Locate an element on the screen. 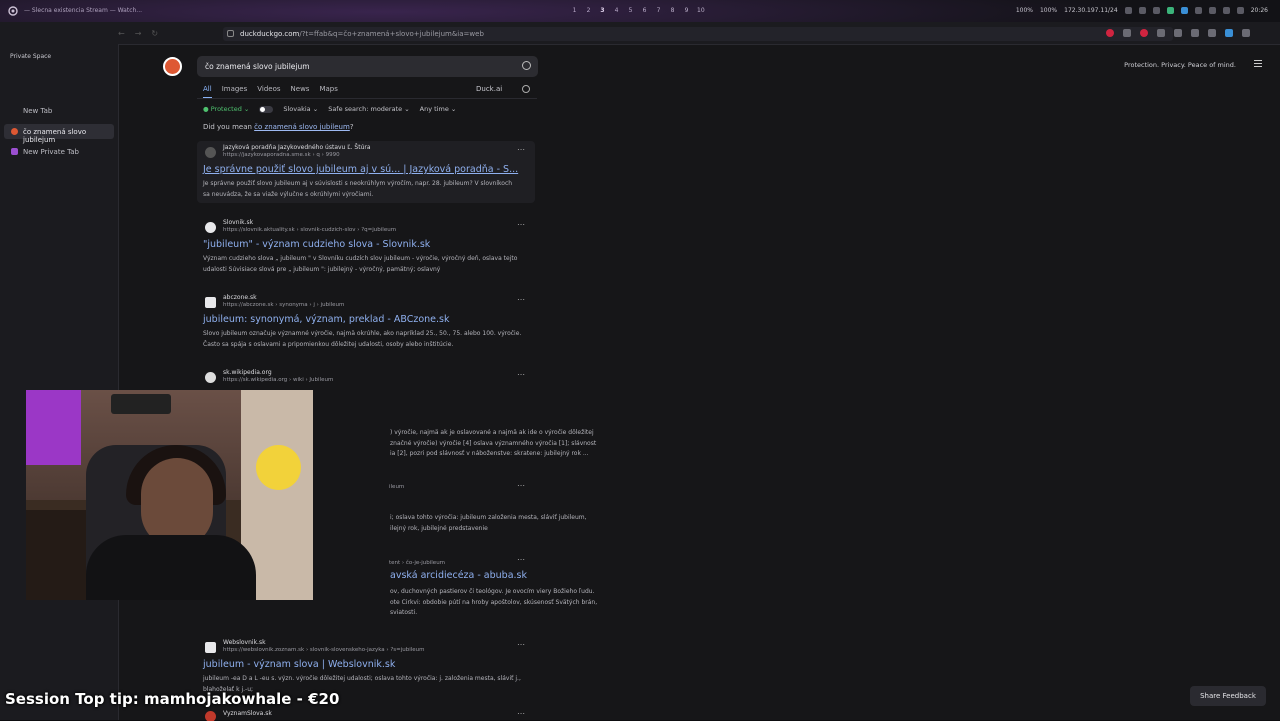 This screenshot has height=721, width=1280. duckduckgo-logo-icon is located at coordinates (172, 66).